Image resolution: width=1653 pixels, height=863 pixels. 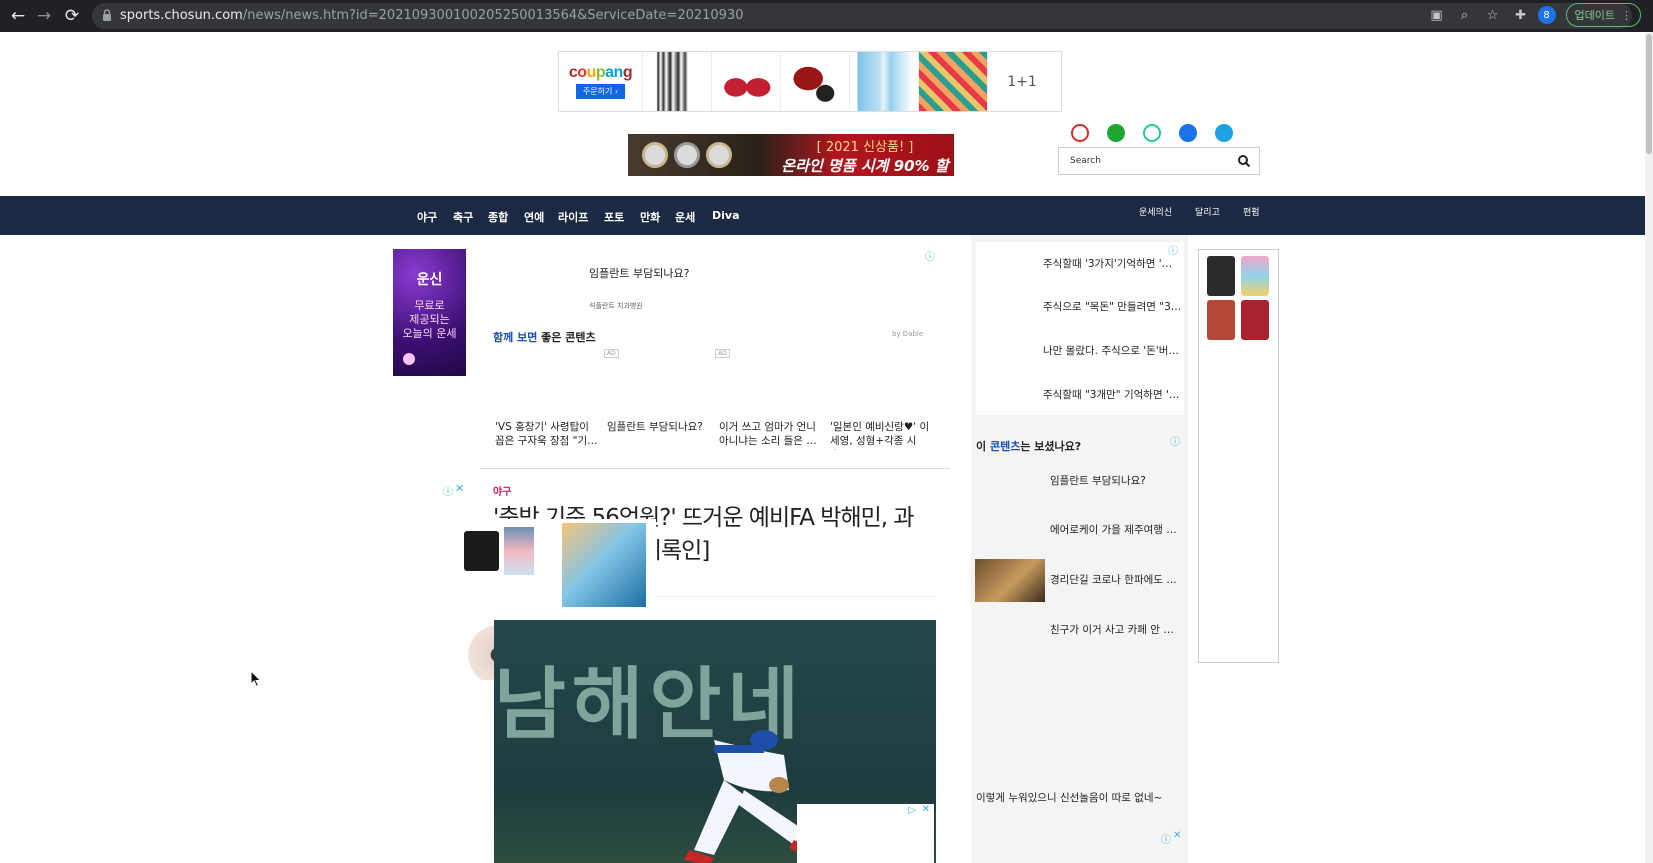 I want to click on fortune-ad: 운신 무료로 제공되는 오늘의 운세, so click(x=429, y=312).